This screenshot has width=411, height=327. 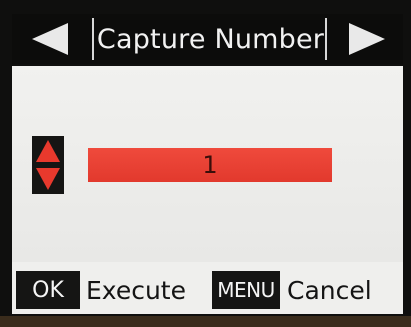 I want to click on right-arrow-icon, so click(x=367, y=39).